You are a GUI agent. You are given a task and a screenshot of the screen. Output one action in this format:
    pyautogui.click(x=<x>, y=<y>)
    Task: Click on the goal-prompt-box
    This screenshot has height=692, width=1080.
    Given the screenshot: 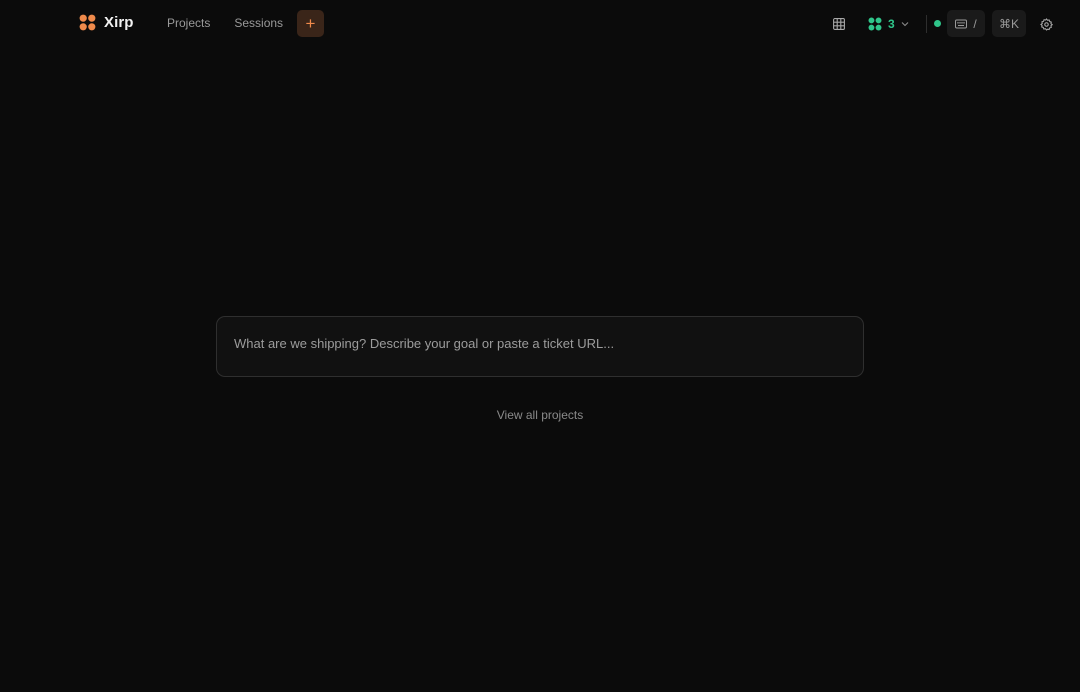 What is the action you would take?
    pyautogui.click(x=540, y=346)
    